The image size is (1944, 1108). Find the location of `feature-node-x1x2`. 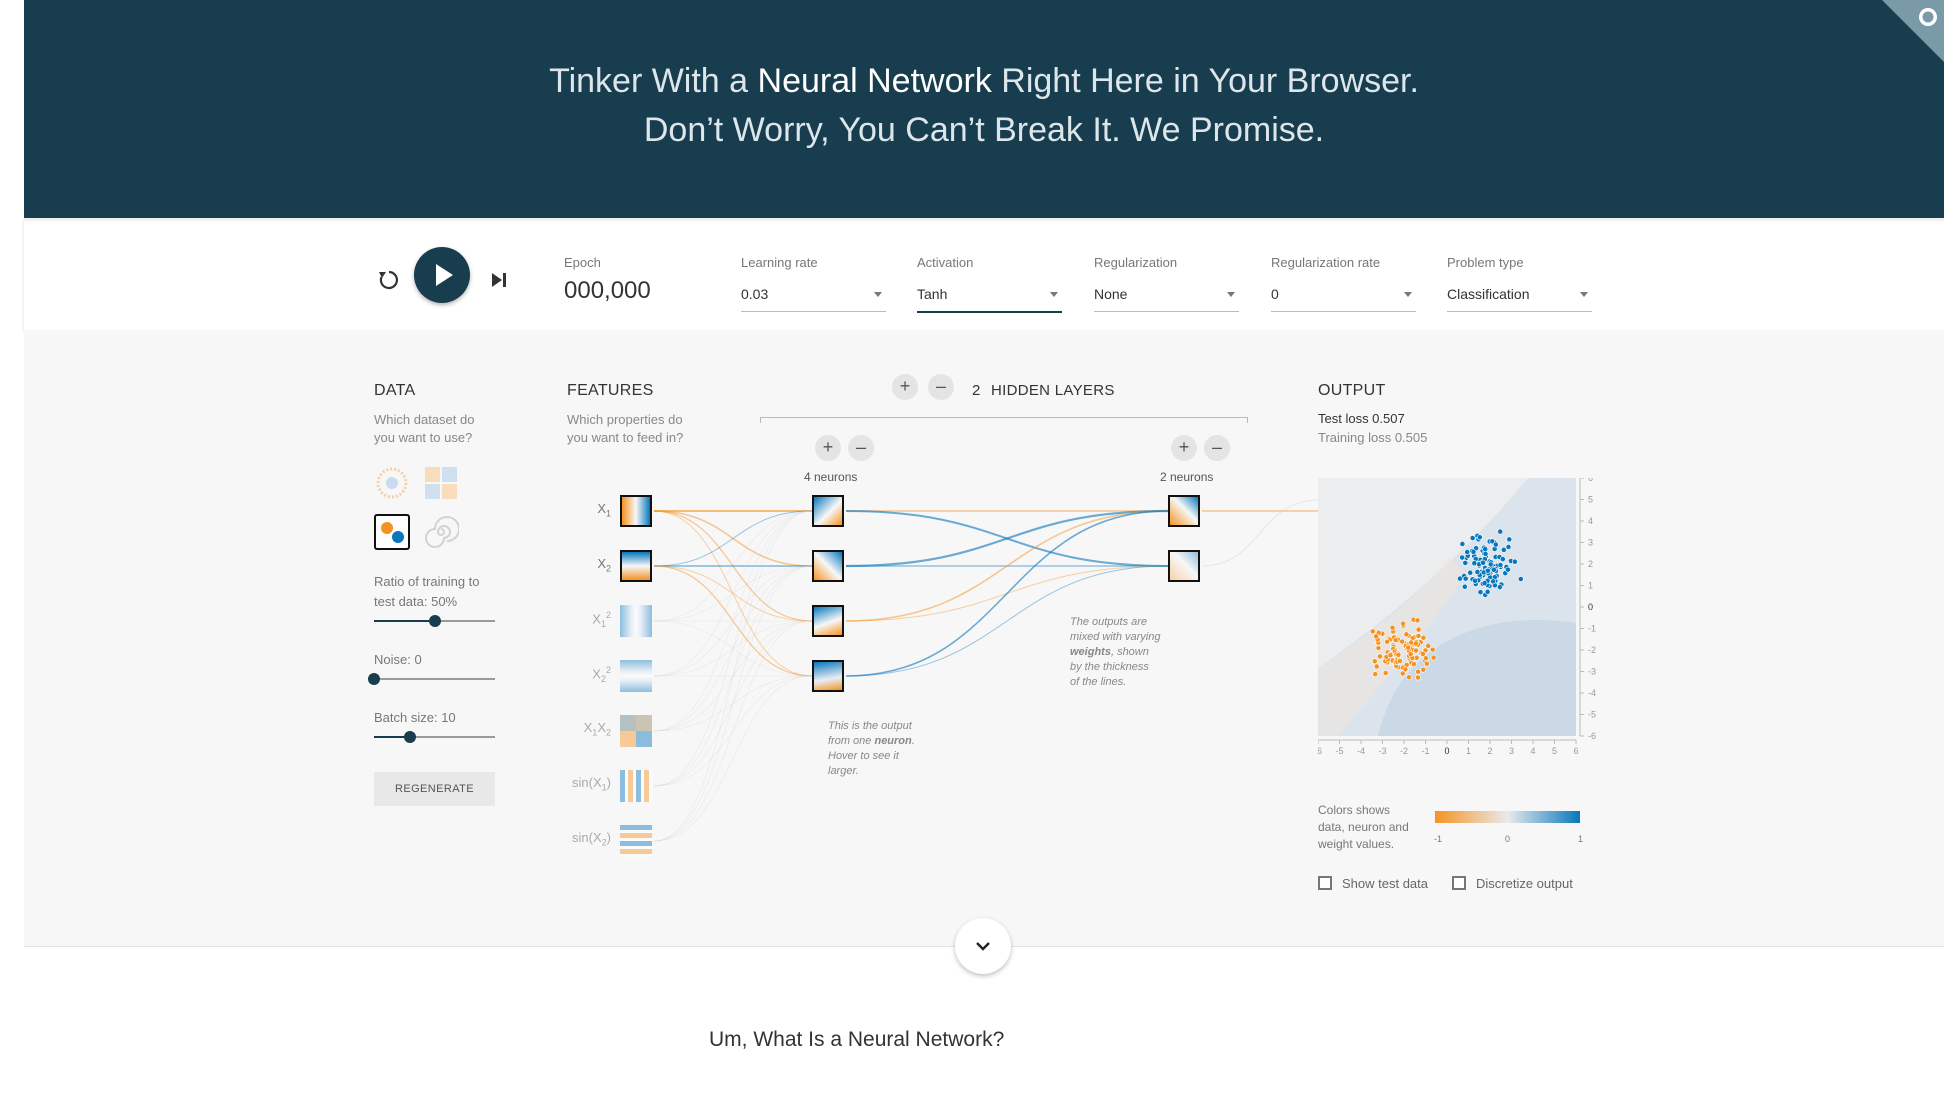

feature-node-x1x2 is located at coordinates (636, 731).